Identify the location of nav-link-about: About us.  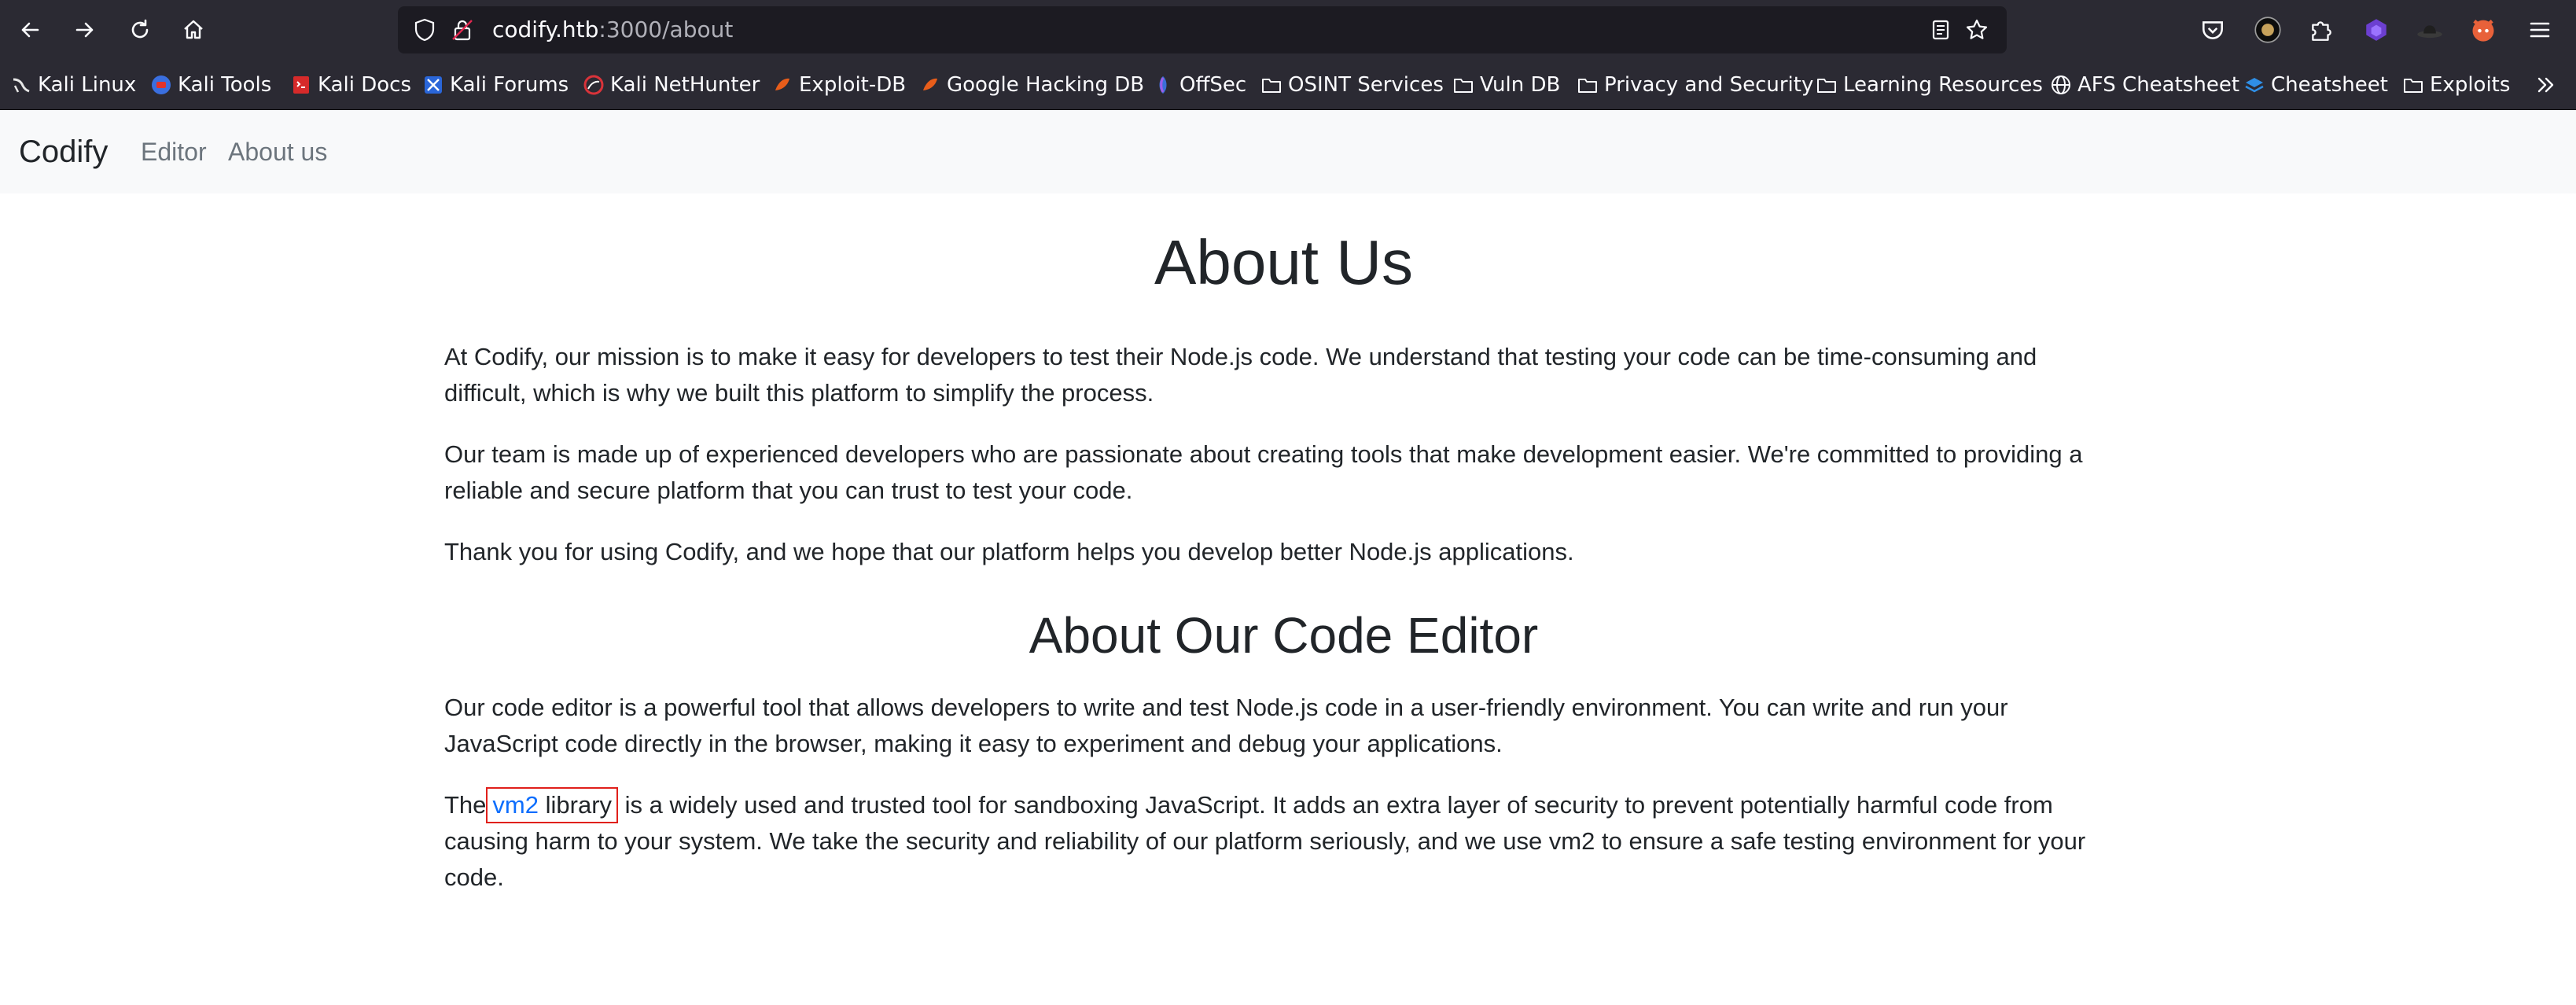
(277, 152).